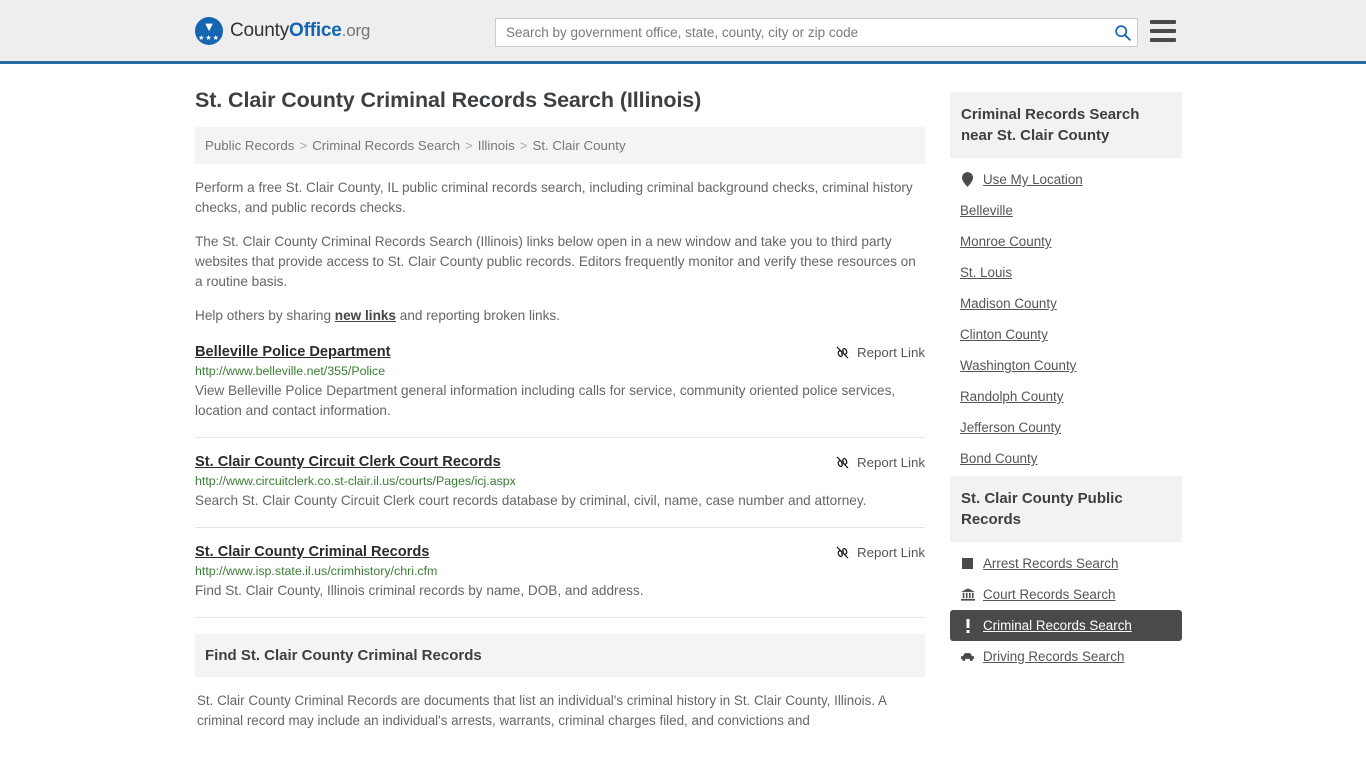 The image size is (1366, 768). What do you see at coordinates (1066, 509) in the screenshot?
I see `sidebar-public-records-heading: St. Clair County Public Records` at bounding box center [1066, 509].